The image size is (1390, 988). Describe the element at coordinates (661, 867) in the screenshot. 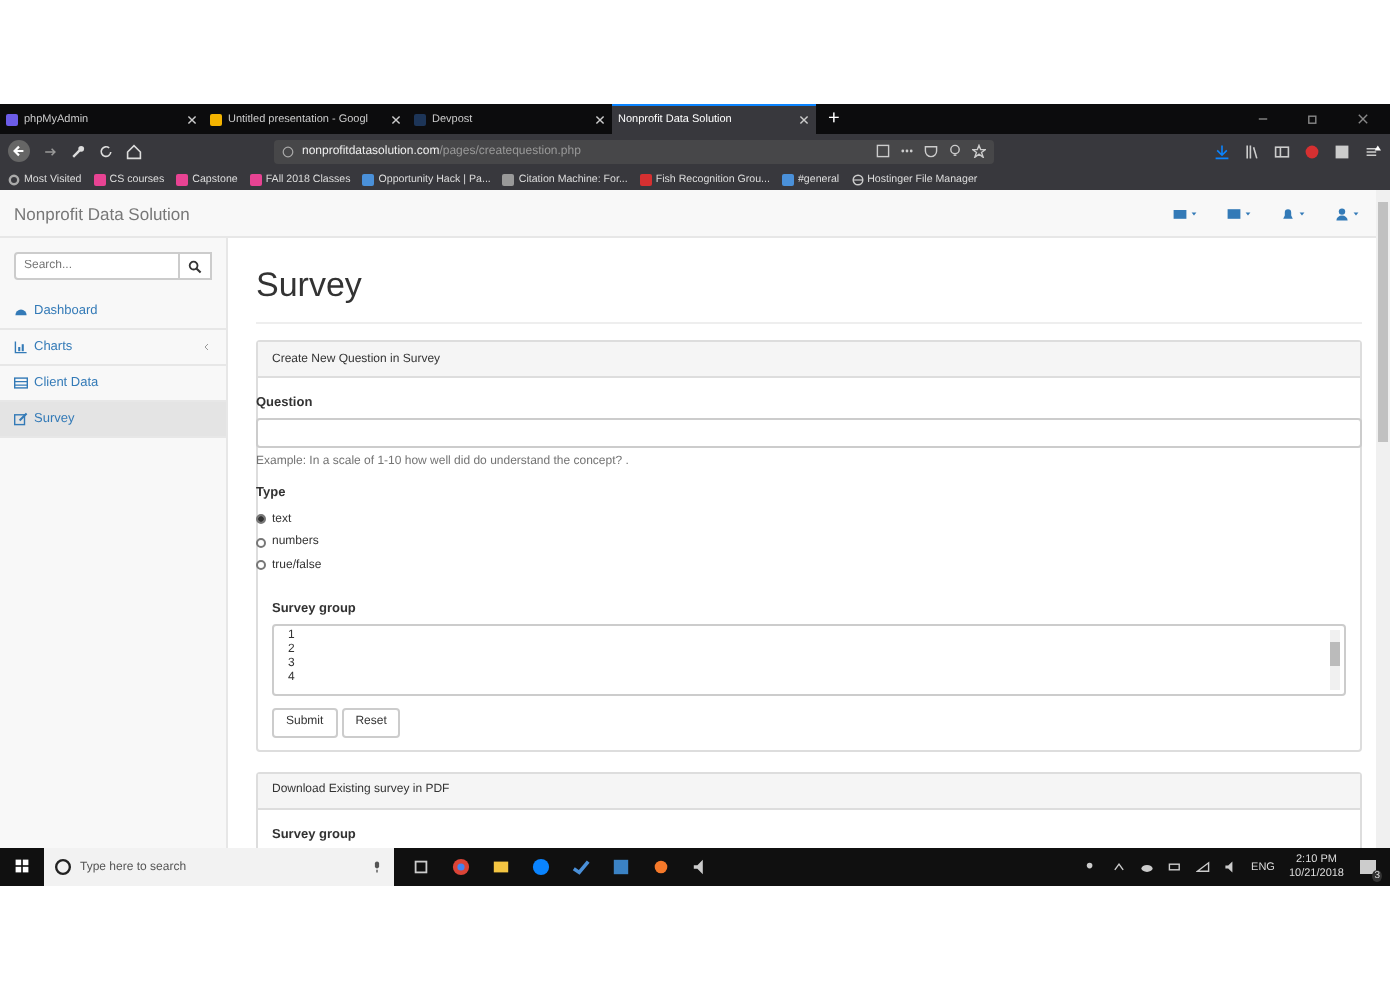

I see `blender-icon` at that location.